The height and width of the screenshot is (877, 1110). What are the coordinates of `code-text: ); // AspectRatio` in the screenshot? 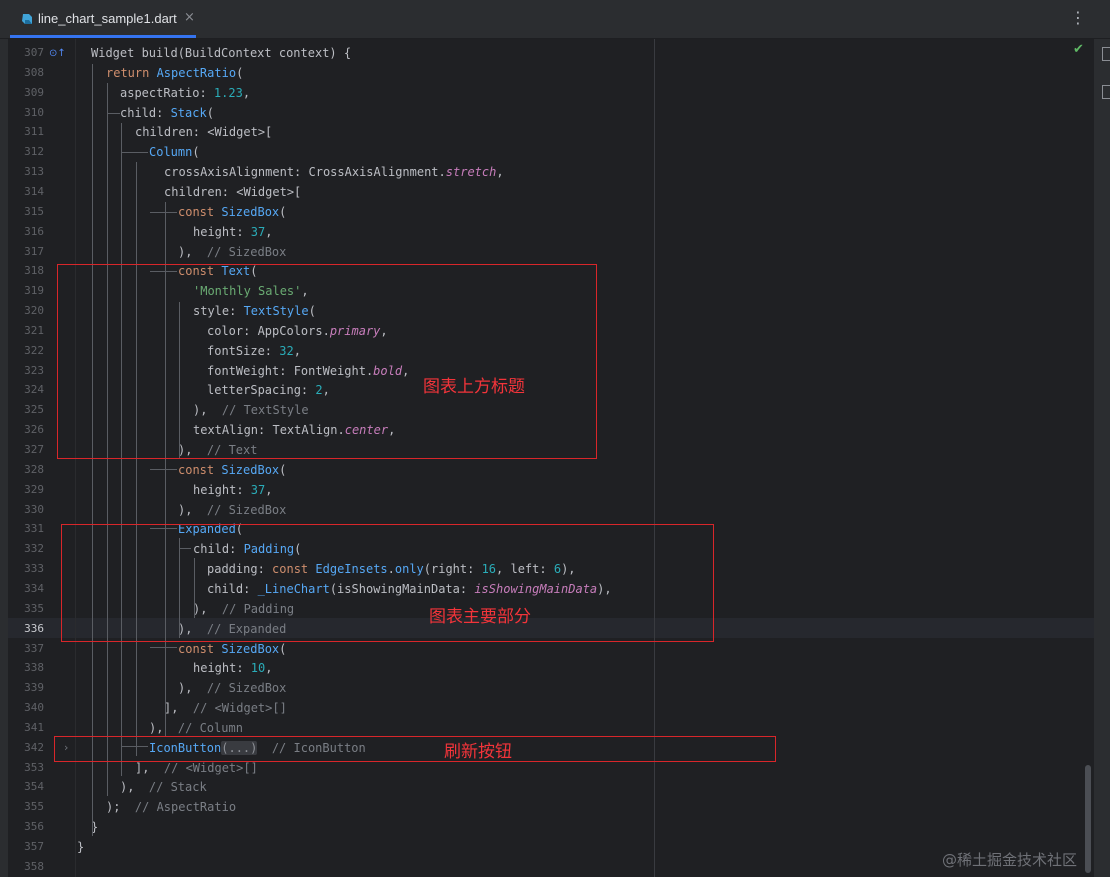 It's located at (171, 807).